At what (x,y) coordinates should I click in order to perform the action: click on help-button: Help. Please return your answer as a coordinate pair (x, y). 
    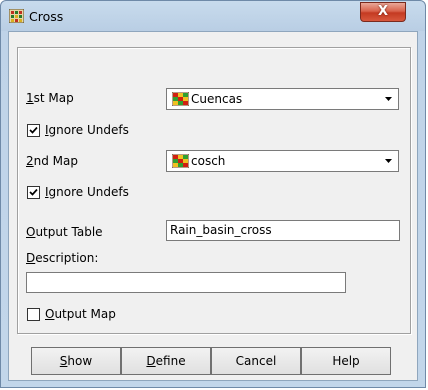
    Looking at the image, I should click on (346, 361).